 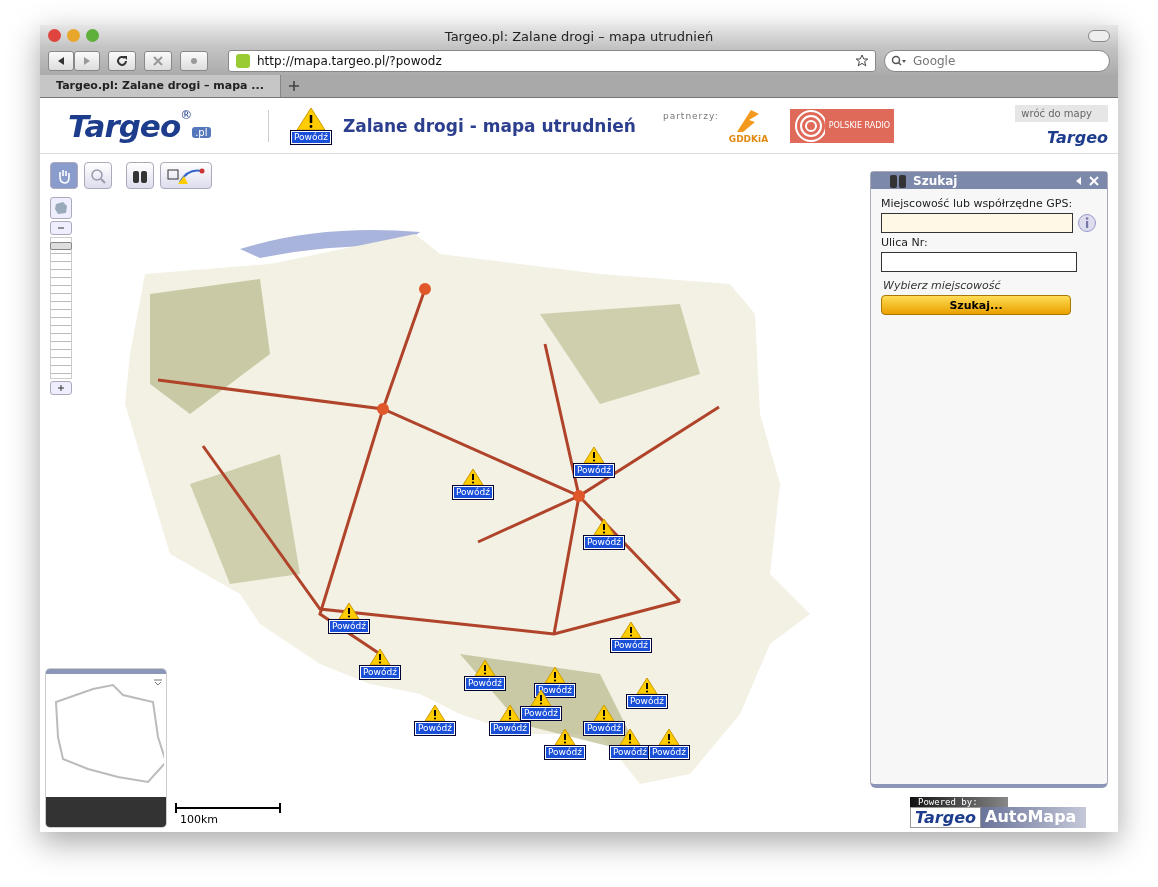 What do you see at coordinates (311, 137) in the screenshot?
I see `flood-label: Powódź` at bounding box center [311, 137].